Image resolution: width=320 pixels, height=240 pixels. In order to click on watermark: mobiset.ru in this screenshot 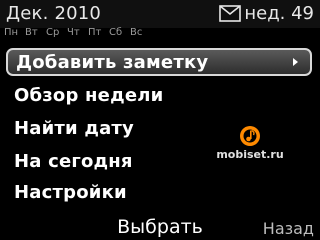, I will do `click(250, 143)`.